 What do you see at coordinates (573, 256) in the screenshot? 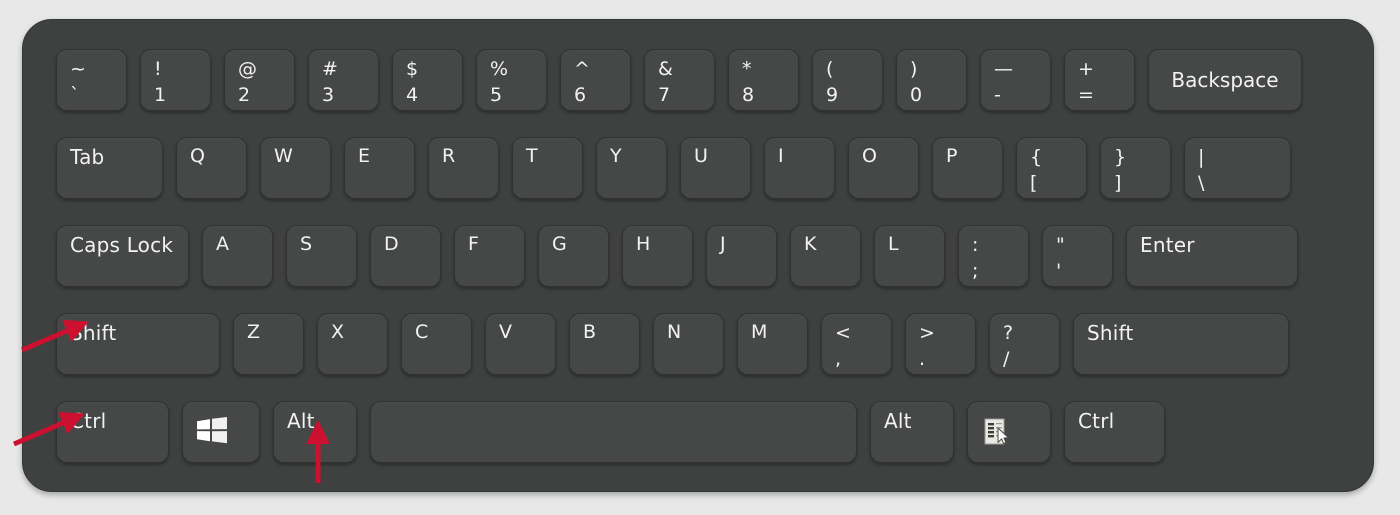
I see `key-g: G` at bounding box center [573, 256].